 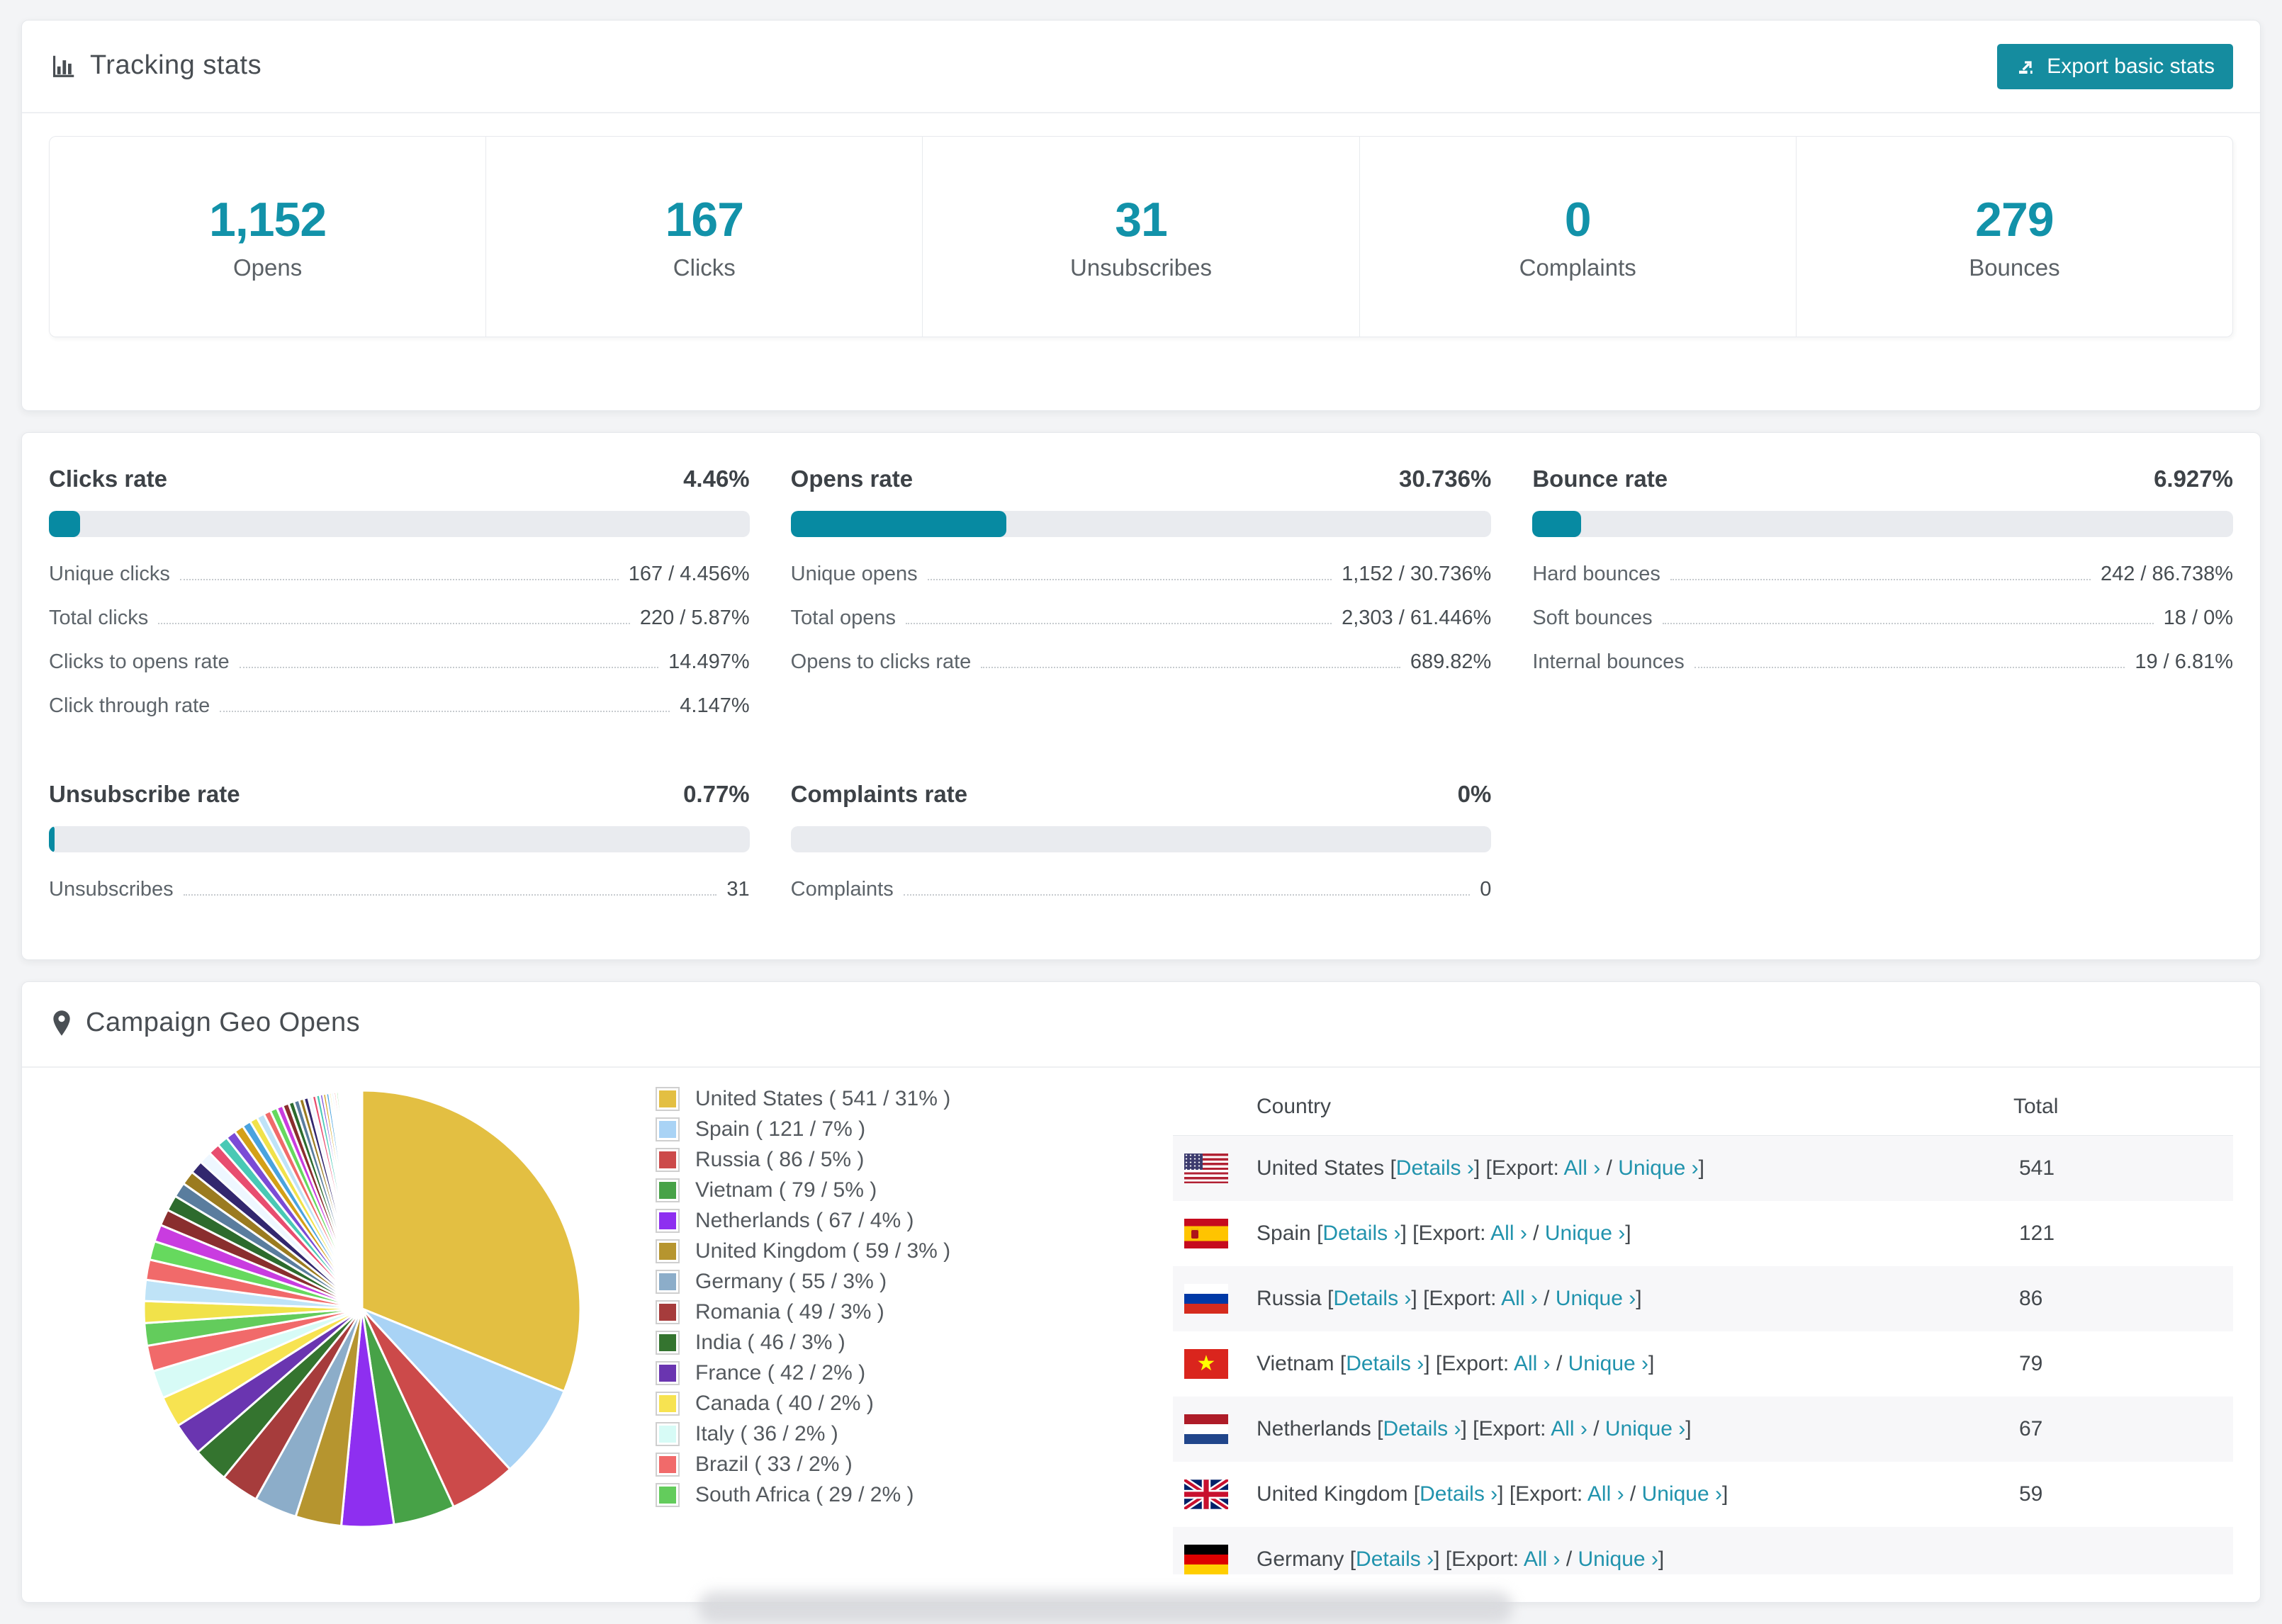 What do you see at coordinates (139, 662) in the screenshot?
I see `rate-detail-label: Clicks to opens rate` at bounding box center [139, 662].